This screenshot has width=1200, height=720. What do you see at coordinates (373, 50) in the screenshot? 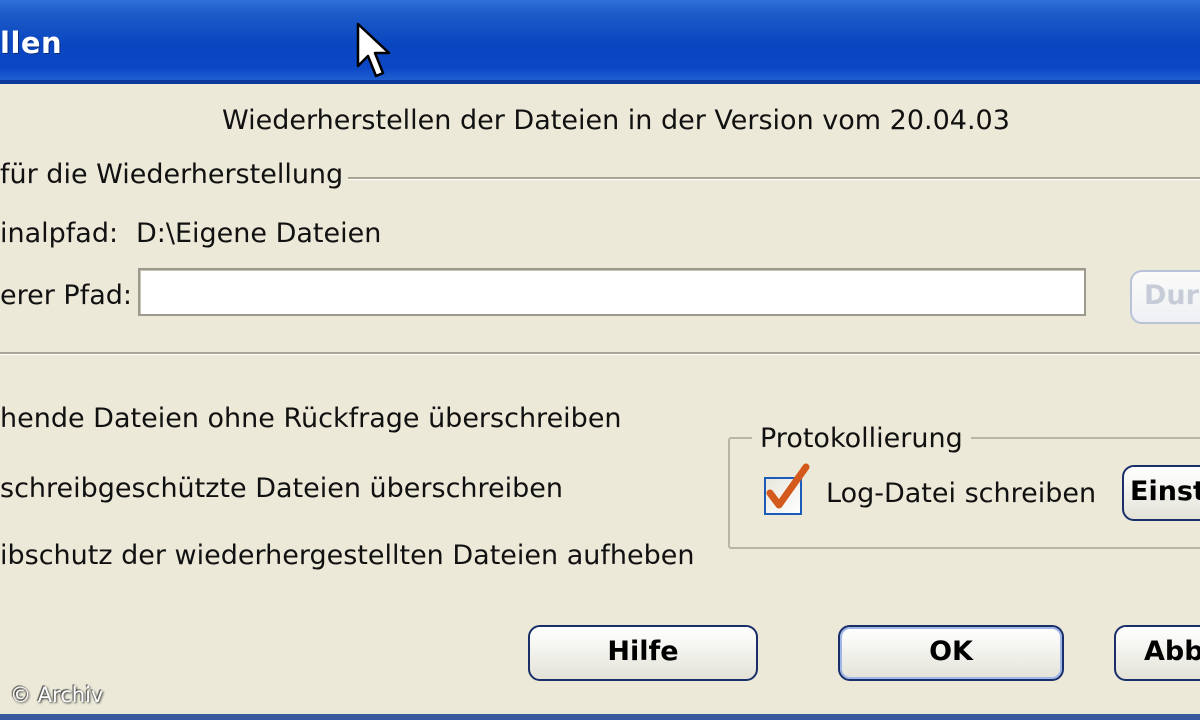
I see `mouse-cursor-icon` at bounding box center [373, 50].